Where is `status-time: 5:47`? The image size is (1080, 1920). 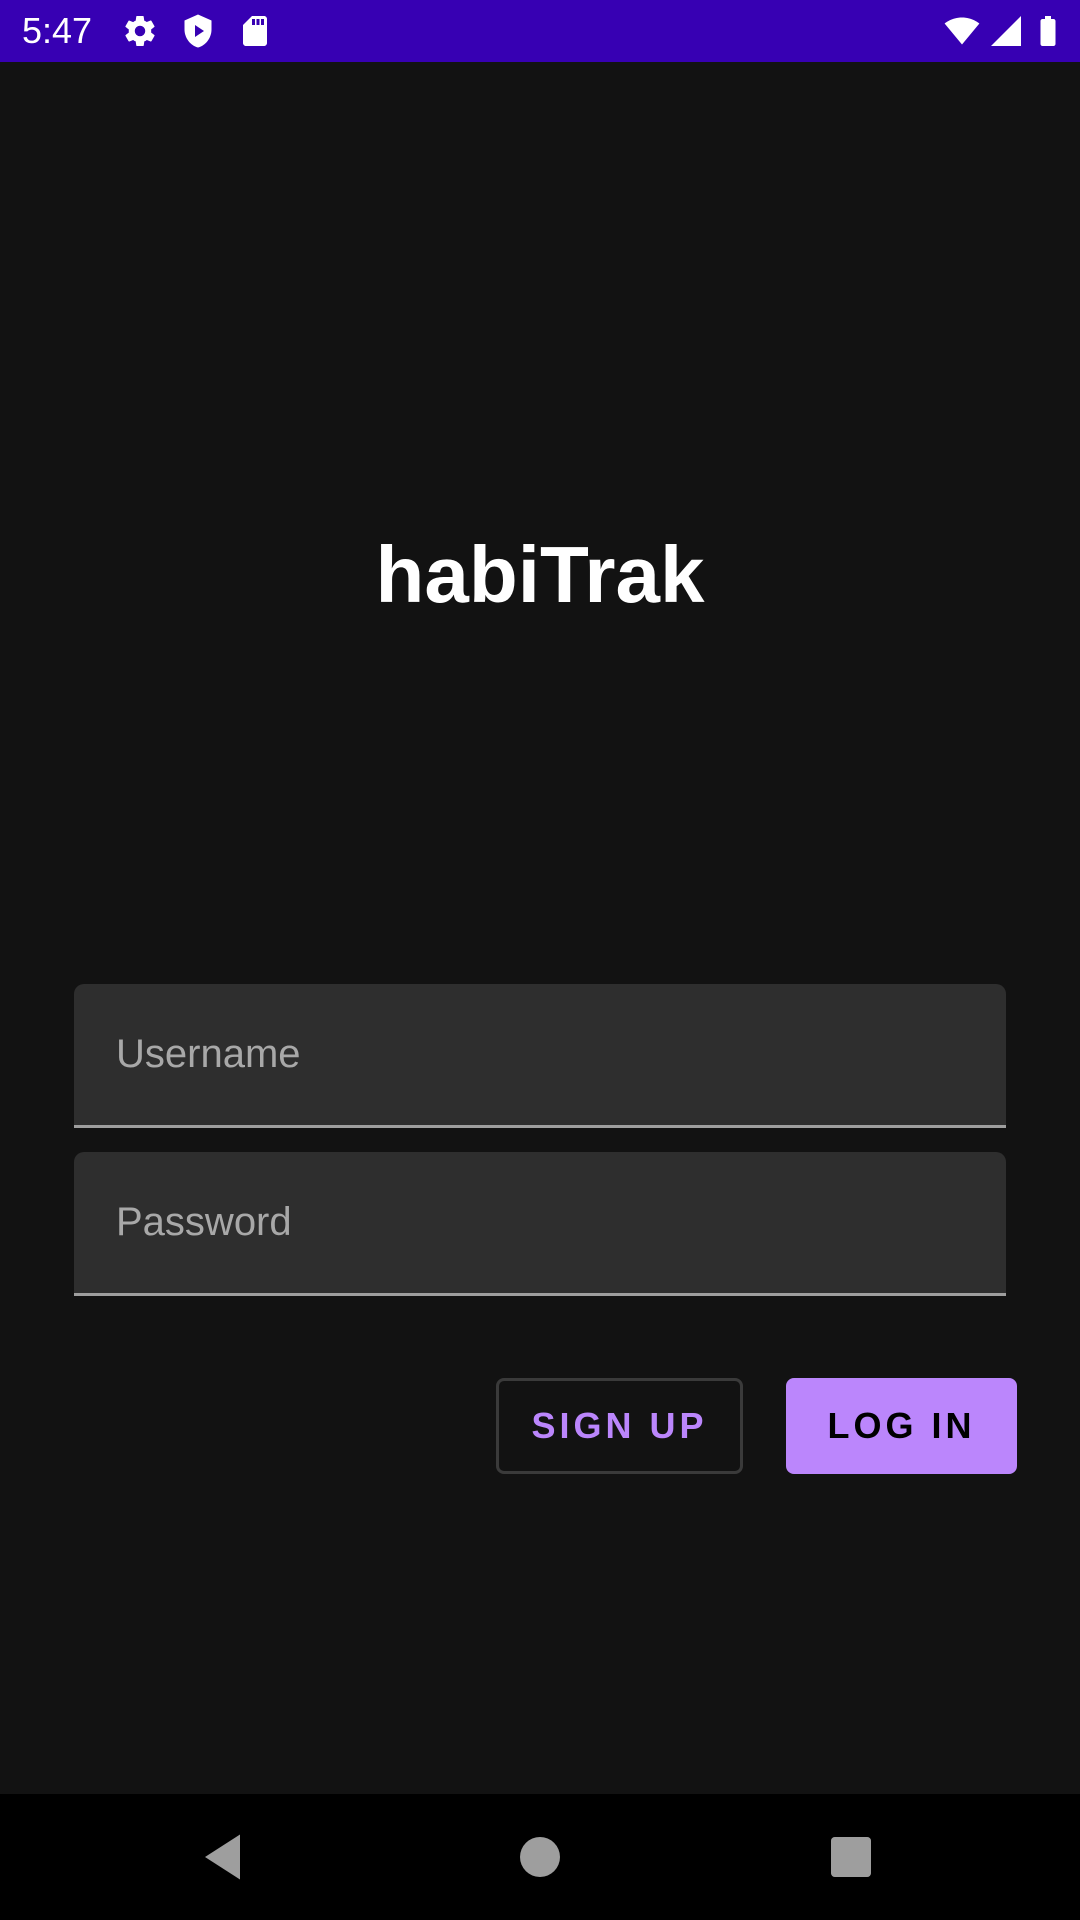 status-time: 5:47 is located at coordinates (57, 30).